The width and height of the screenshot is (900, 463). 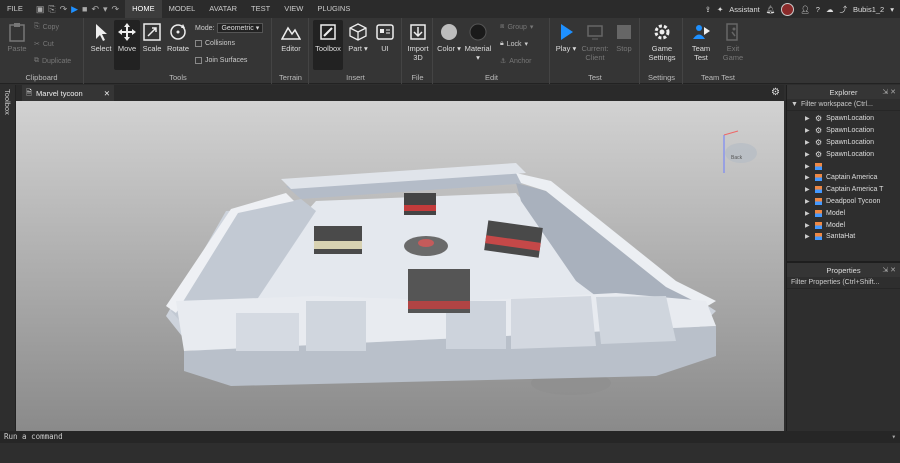 What do you see at coordinates (744, 9) in the screenshot?
I see `assistant-label: Assistant` at bounding box center [744, 9].